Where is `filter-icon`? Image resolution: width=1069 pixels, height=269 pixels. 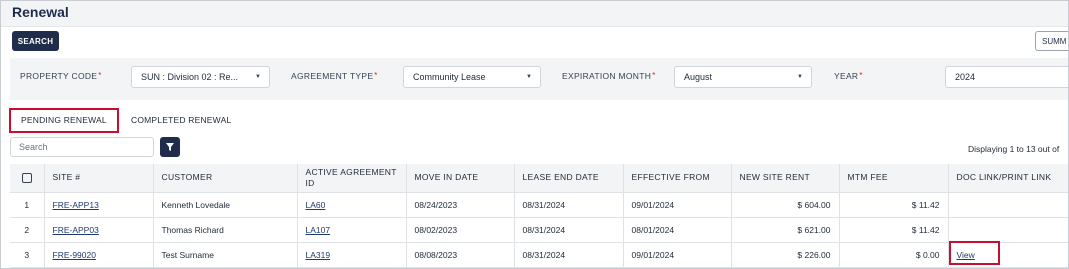 filter-icon is located at coordinates (170, 147).